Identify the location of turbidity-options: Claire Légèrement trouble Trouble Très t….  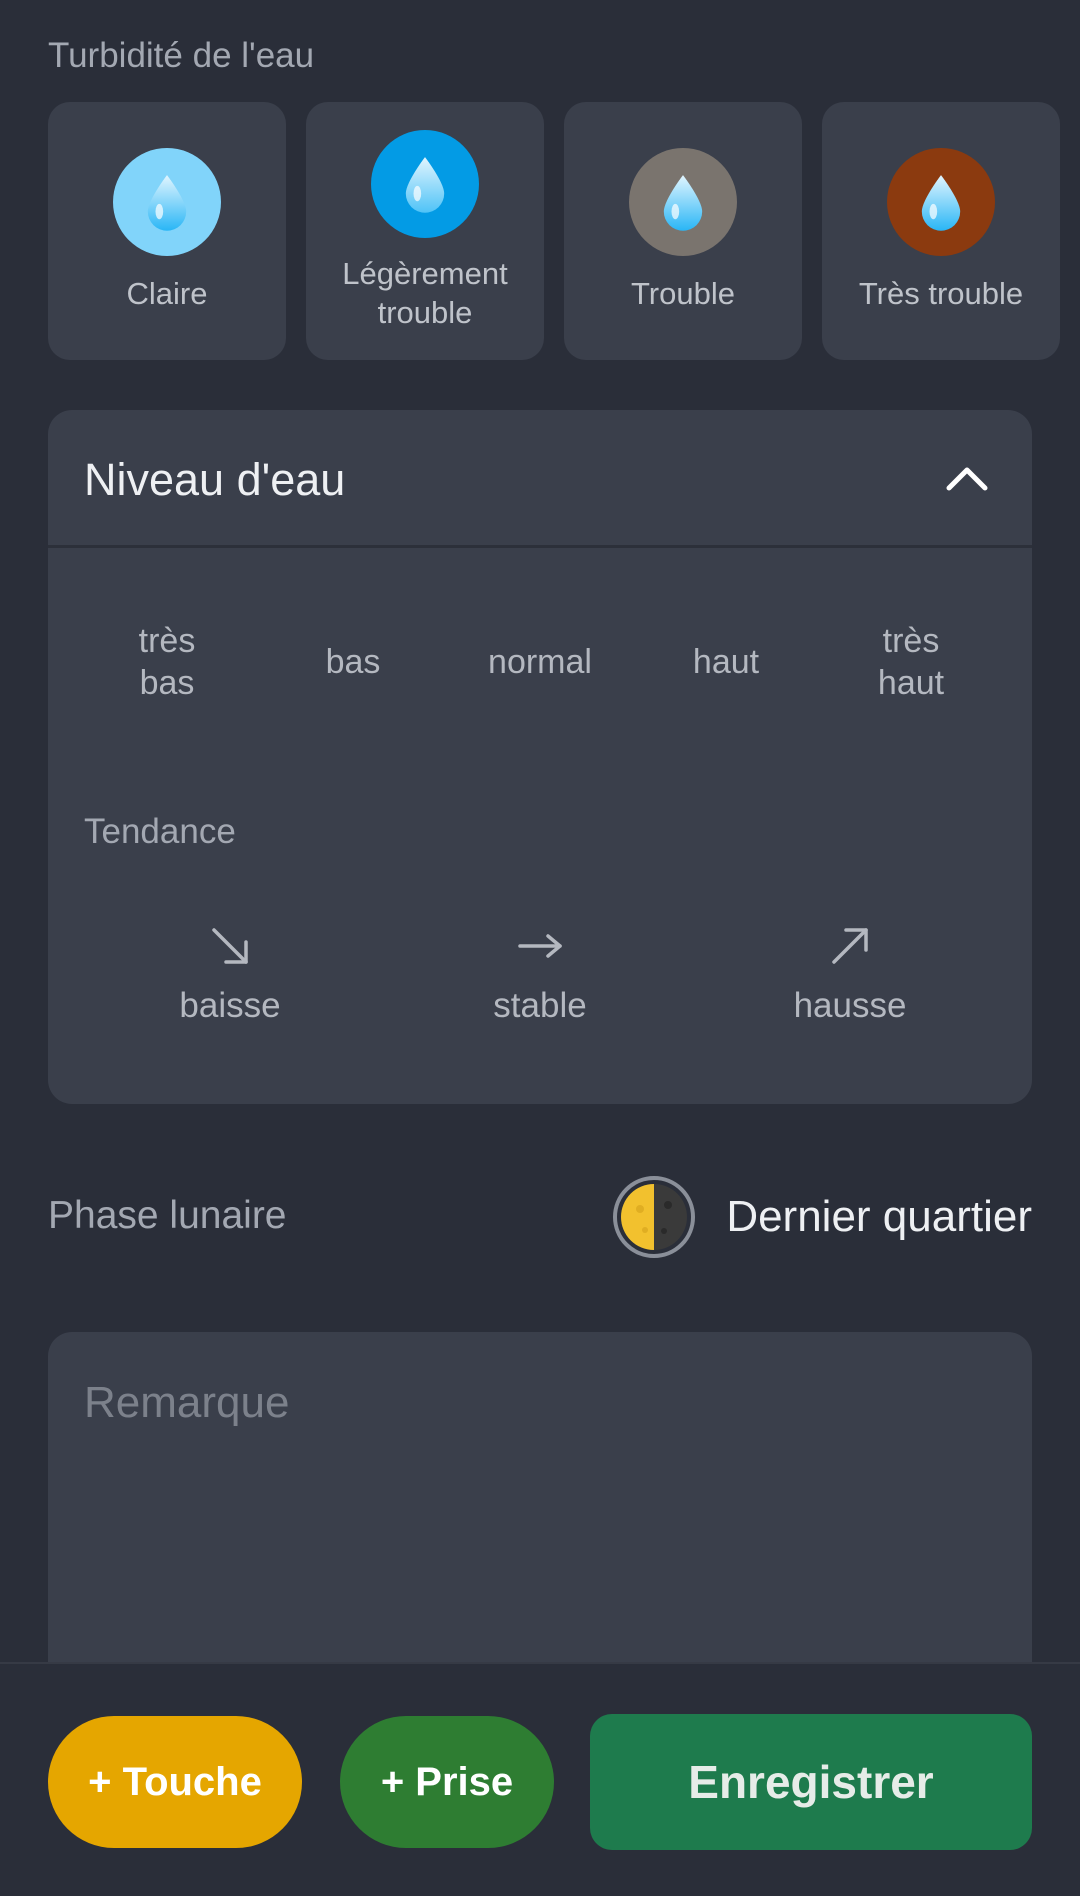
(555, 231).